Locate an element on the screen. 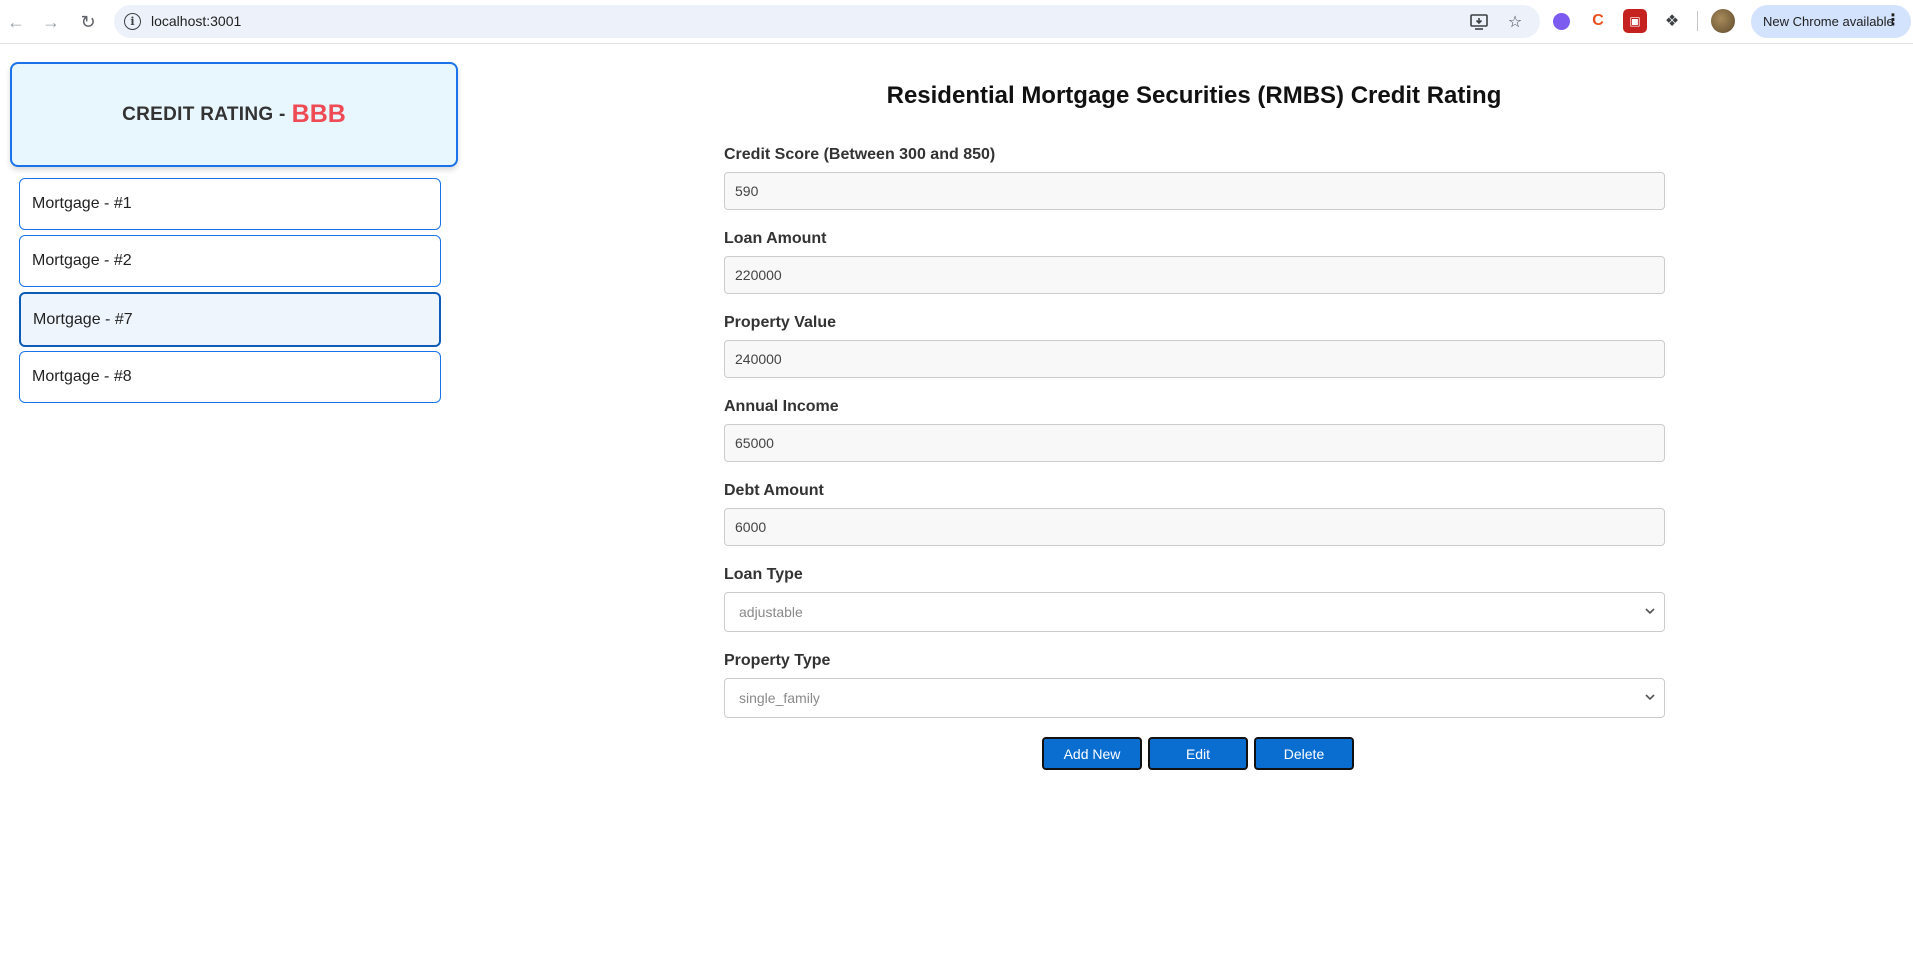 The width and height of the screenshot is (1913, 979). install-app-icon is located at coordinates (1479, 22).